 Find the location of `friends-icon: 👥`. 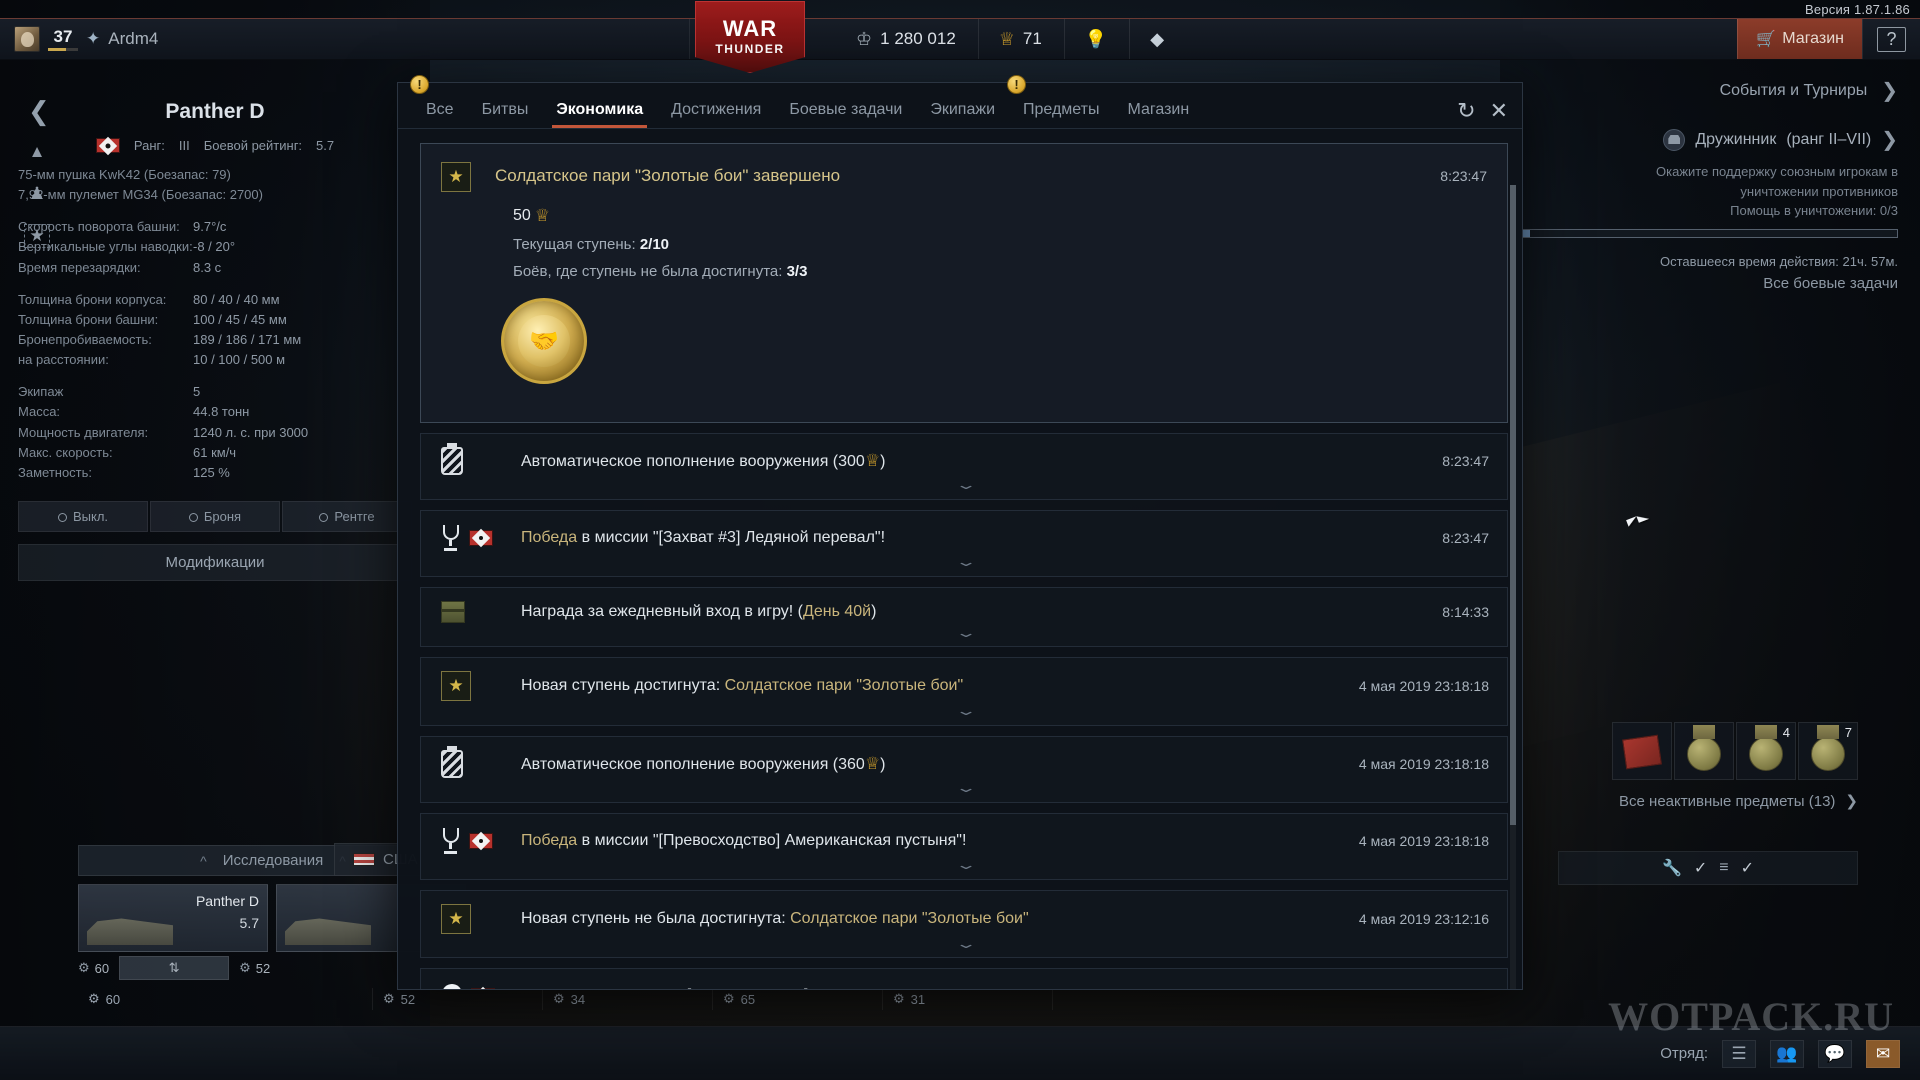

friends-icon: 👥 is located at coordinates (1787, 1053).